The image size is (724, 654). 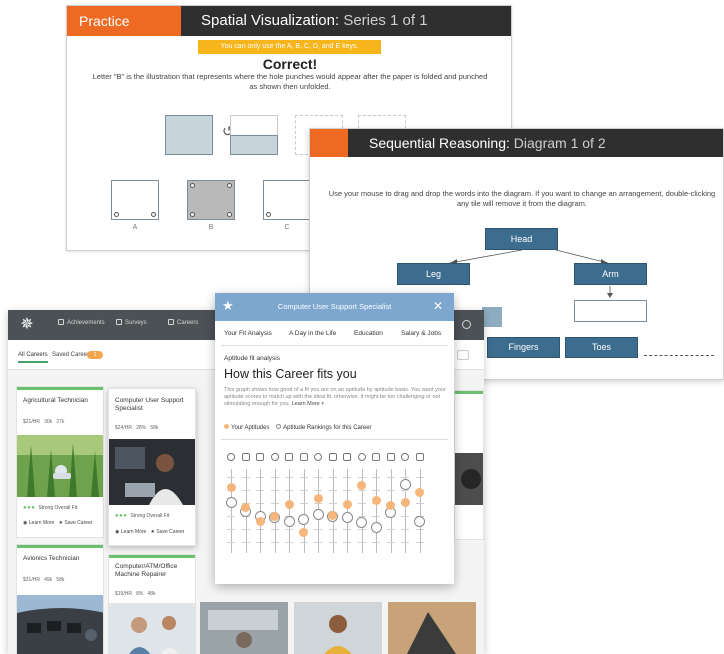 I want to click on app-logo-icon: ✵, so click(x=27, y=325).